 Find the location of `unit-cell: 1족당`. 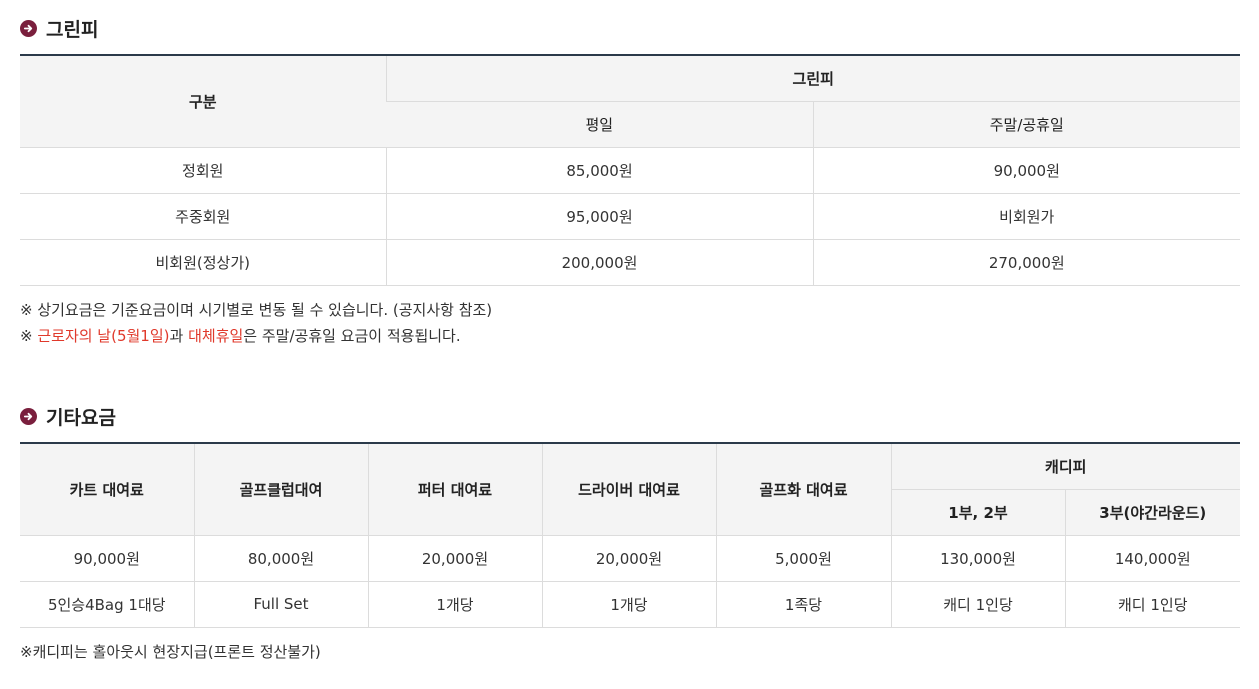

unit-cell: 1족당 is located at coordinates (803, 604).